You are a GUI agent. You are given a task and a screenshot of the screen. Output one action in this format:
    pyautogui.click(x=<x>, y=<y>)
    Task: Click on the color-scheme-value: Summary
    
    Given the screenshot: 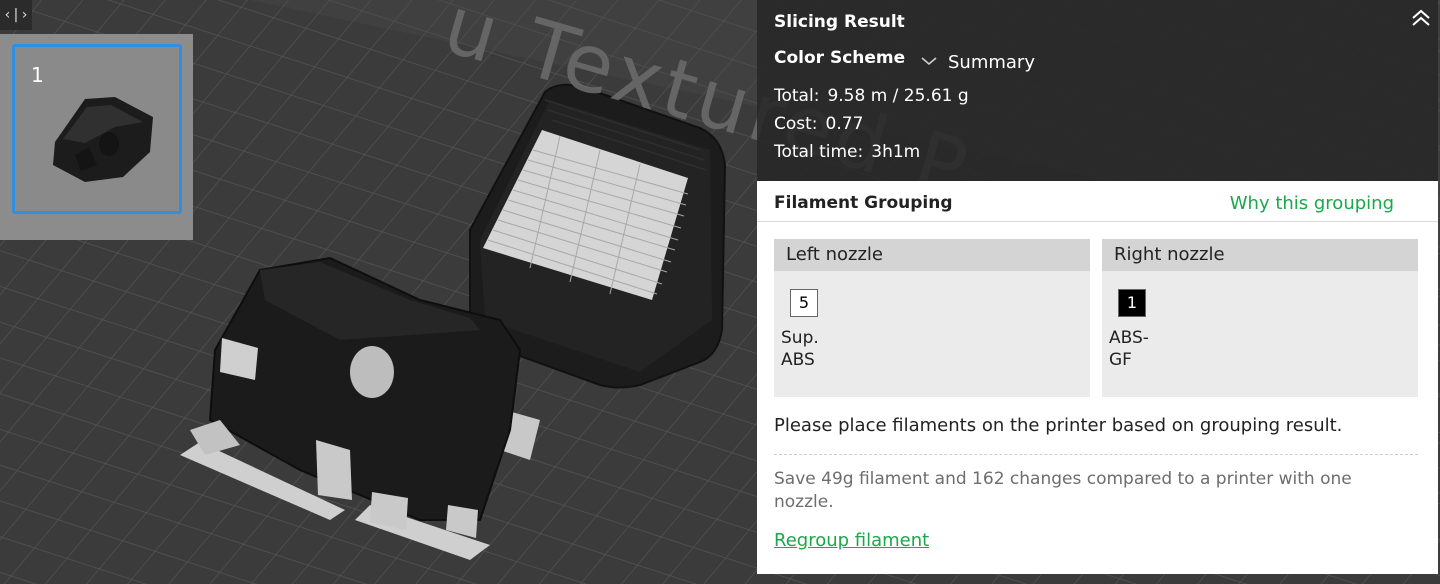 What is the action you would take?
    pyautogui.click(x=991, y=62)
    